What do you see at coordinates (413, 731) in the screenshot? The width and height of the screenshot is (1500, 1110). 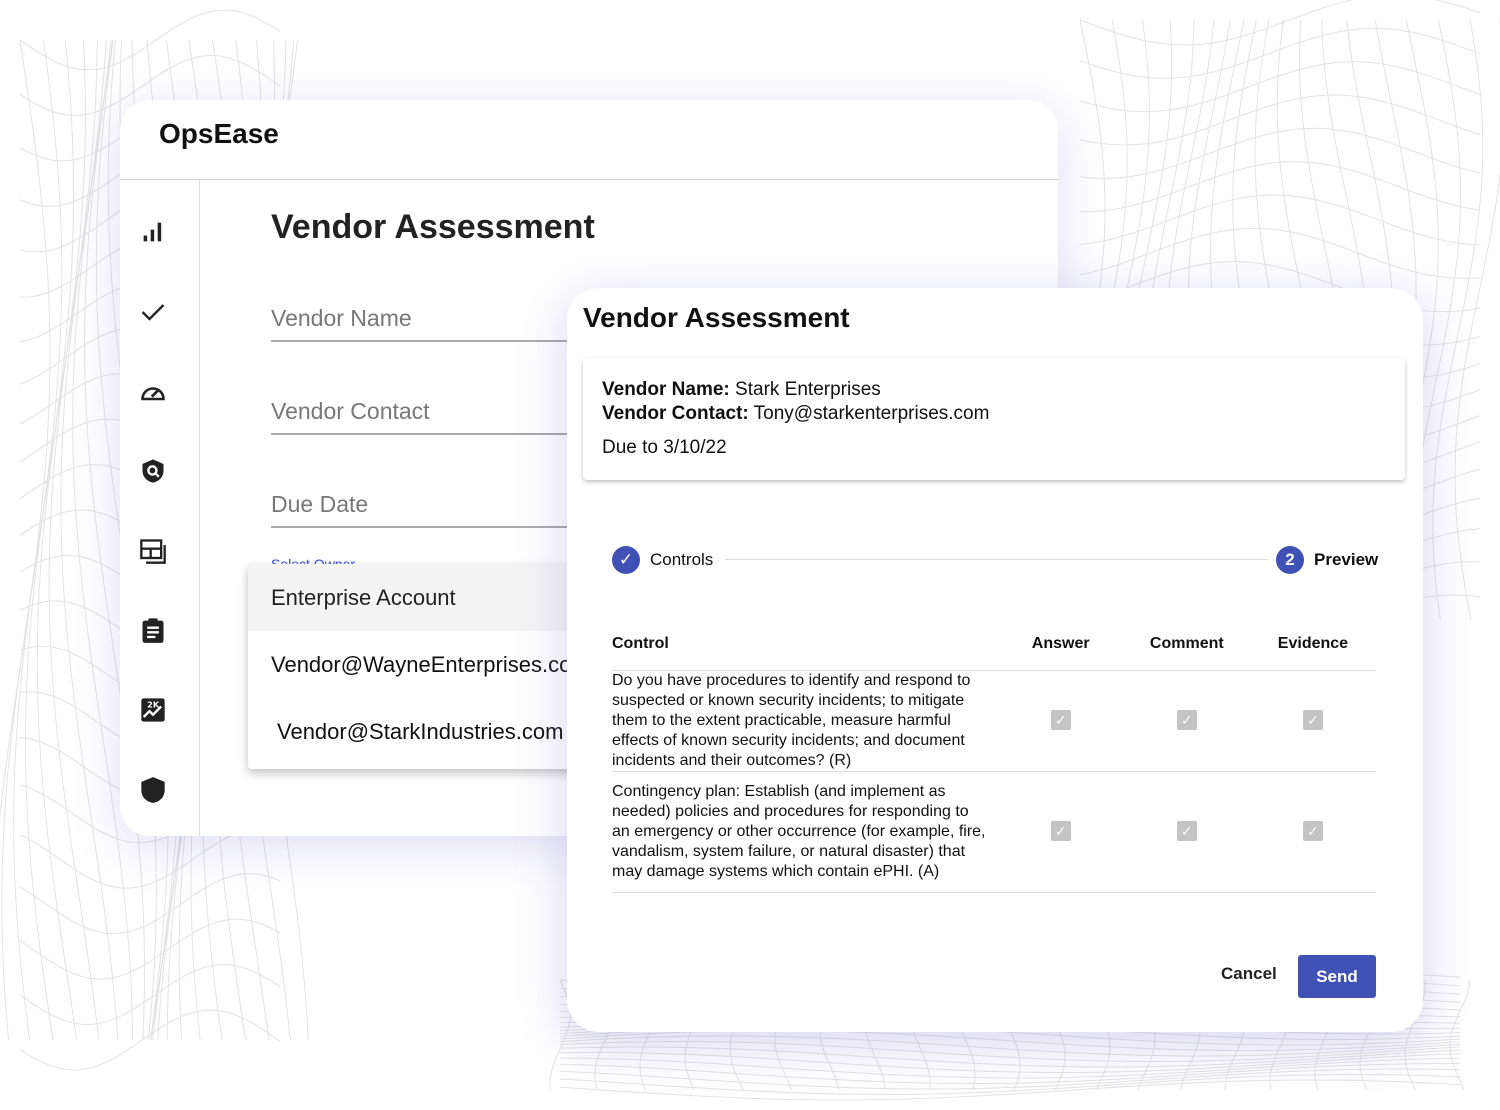 I see `owner-option: Vendor@StarkIndustries.com` at bounding box center [413, 731].